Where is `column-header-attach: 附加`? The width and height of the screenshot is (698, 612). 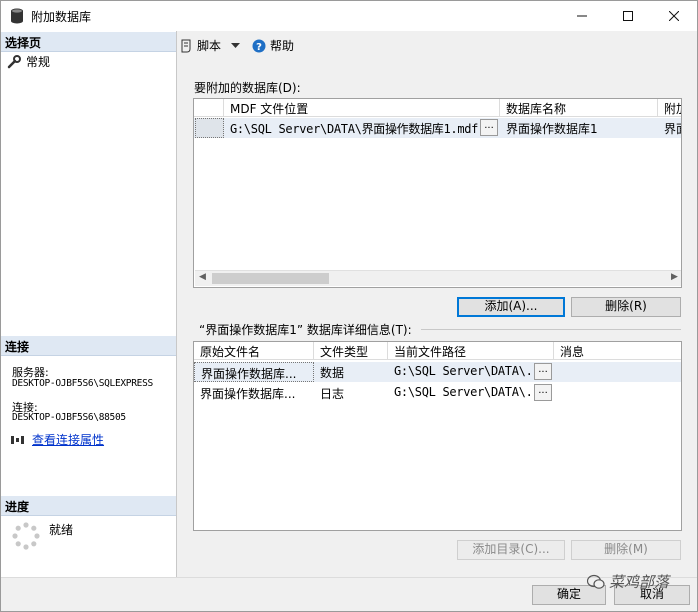
column-header-attach: 附加 is located at coordinates (669, 108).